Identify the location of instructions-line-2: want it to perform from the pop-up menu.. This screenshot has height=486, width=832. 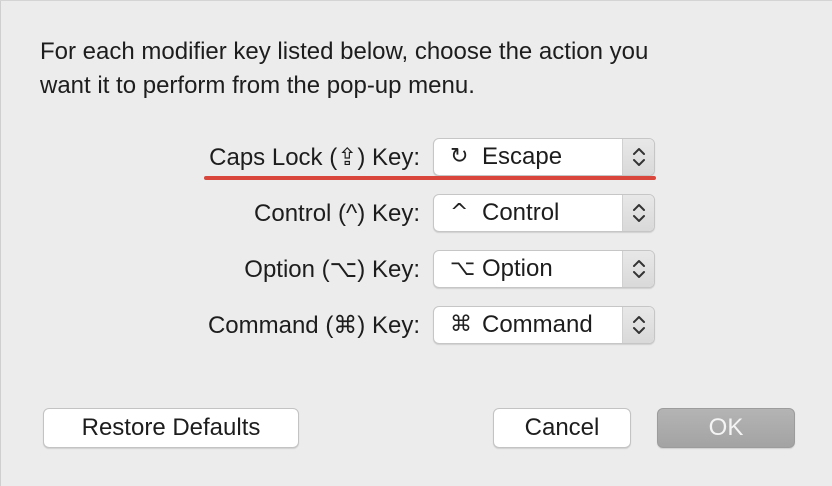
(257, 85).